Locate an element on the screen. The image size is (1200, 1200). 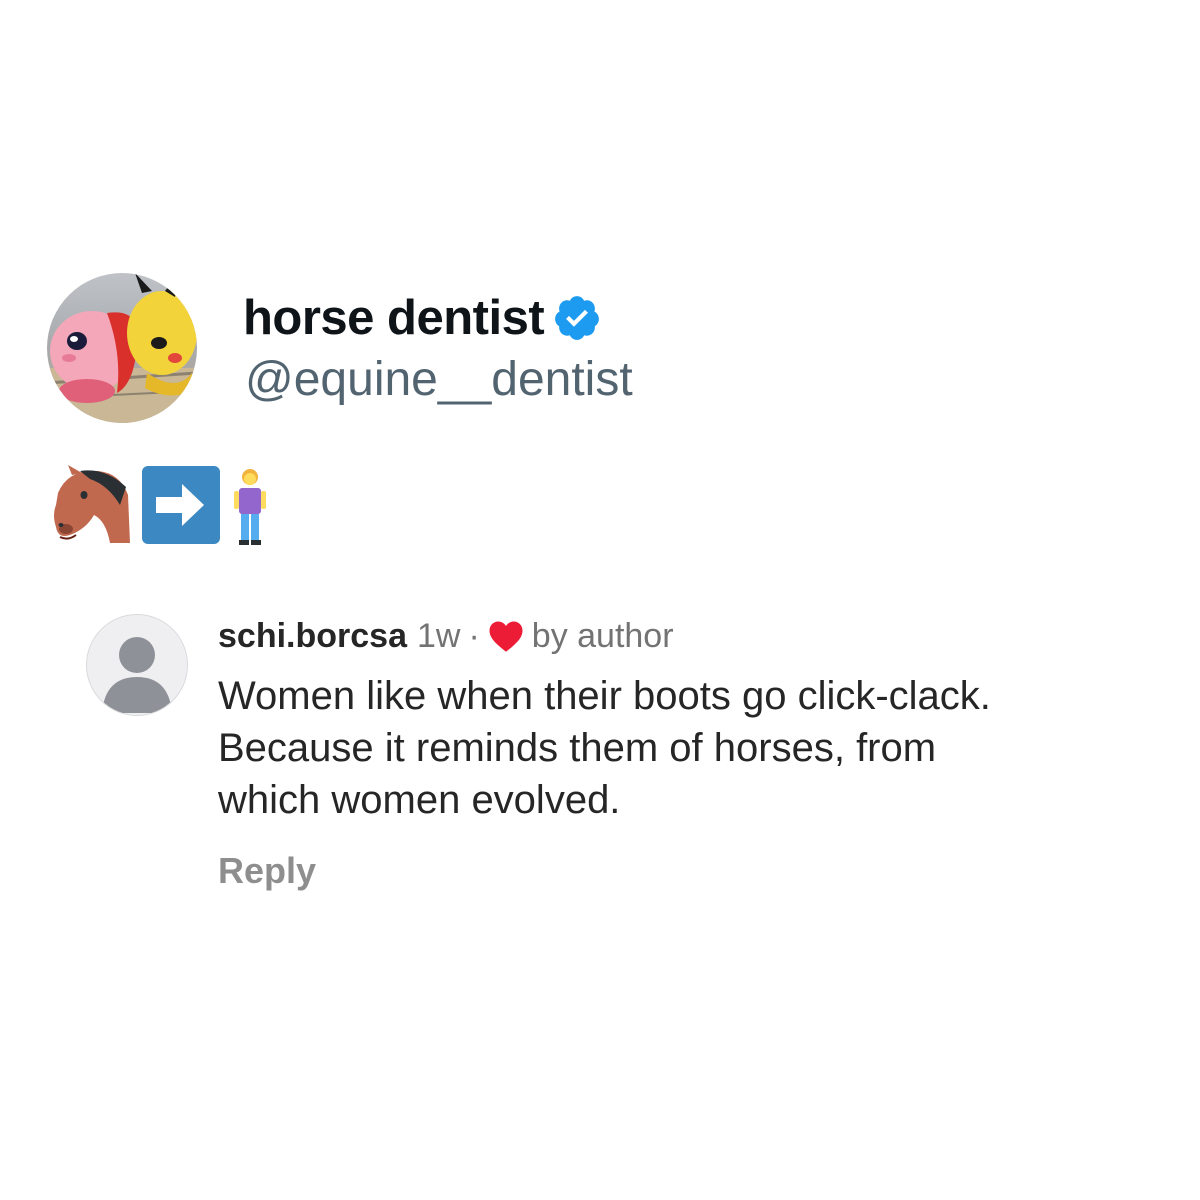
comment-username: schi.borcsa is located at coordinates (312, 636).